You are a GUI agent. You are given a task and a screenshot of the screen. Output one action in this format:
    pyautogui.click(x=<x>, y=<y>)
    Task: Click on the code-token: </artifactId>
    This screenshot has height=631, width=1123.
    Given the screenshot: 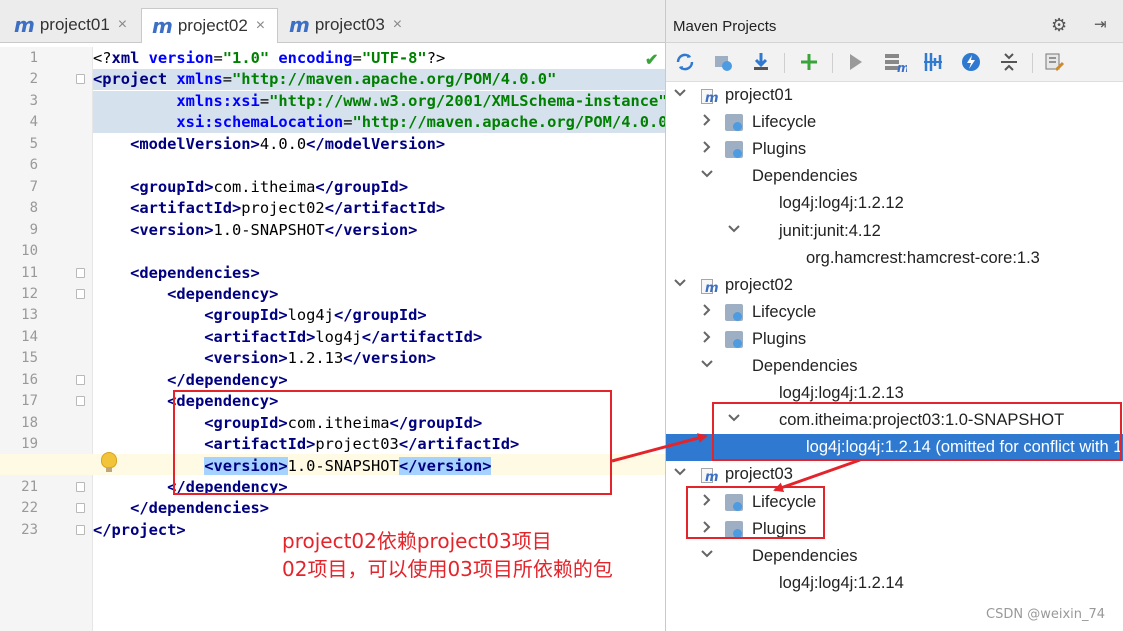 What is the action you would take?
    pyautogui.click(x=422, y=336)
    